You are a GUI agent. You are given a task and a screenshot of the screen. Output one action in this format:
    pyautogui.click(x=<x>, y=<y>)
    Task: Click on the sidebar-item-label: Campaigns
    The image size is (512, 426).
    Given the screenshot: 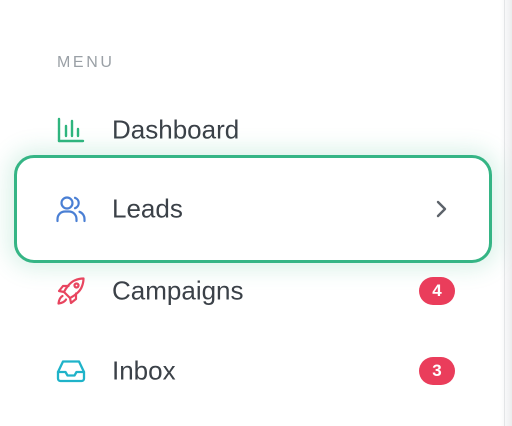 What is the action you would take?
    pyautogui.click(x=178, y=290)
    